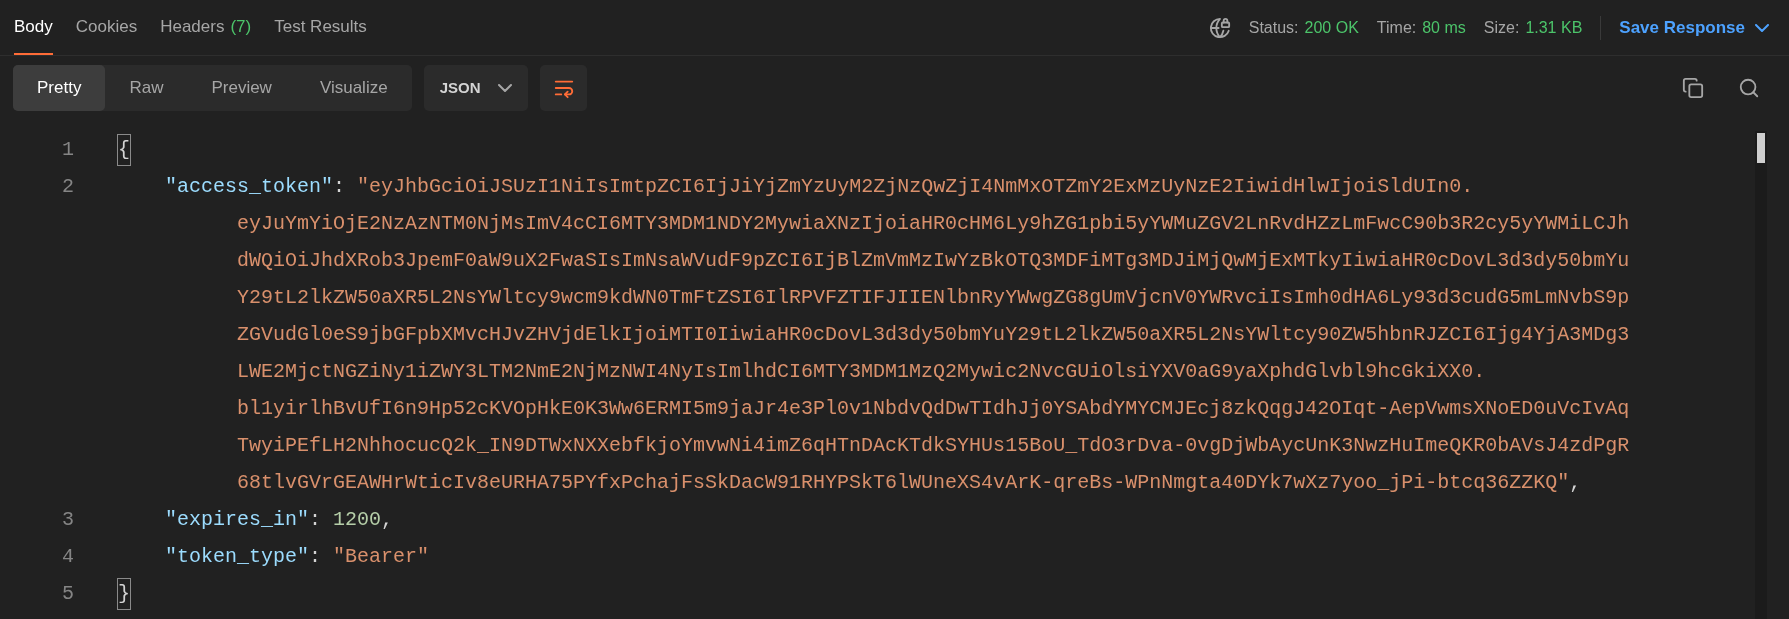  I want to click on line-number: 3, so click(68, 519).